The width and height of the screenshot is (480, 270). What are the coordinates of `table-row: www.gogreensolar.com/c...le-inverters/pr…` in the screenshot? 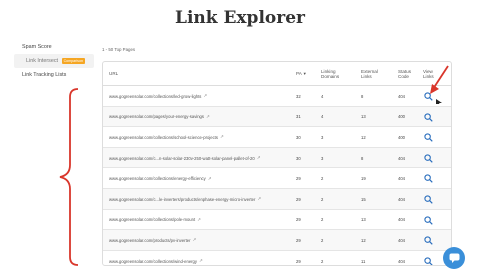 It's located at (277, 199).